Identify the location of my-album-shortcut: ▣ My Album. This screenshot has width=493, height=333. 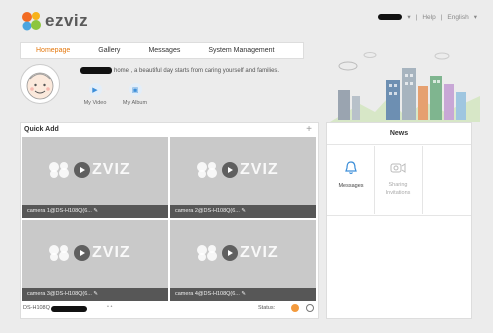
(135, 94).